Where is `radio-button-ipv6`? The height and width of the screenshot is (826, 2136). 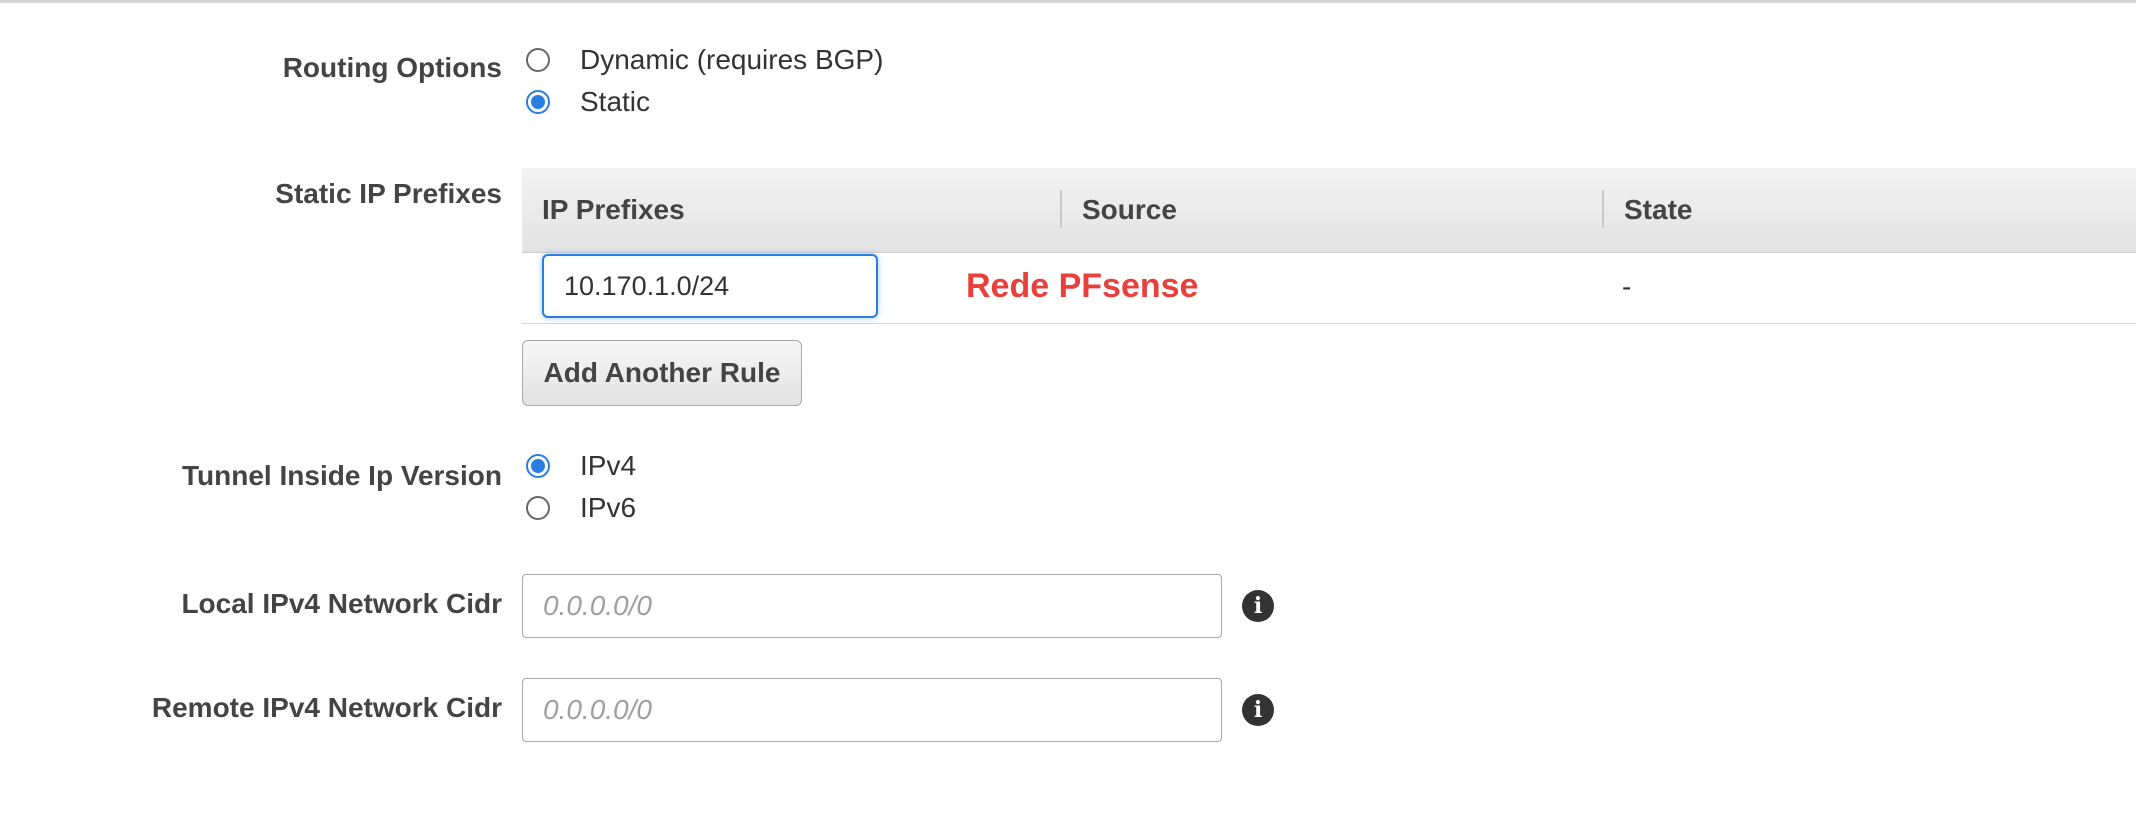 radio-button-ipv6 is located at coordinates (538, 508).